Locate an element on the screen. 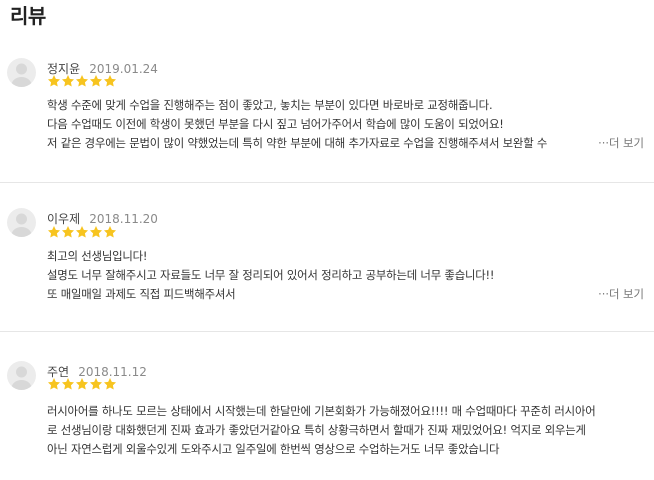 Image resolution: width=654 pixels, height=480 pixels. review-date: 2018.11.20 is located at coordinates (123, 219).